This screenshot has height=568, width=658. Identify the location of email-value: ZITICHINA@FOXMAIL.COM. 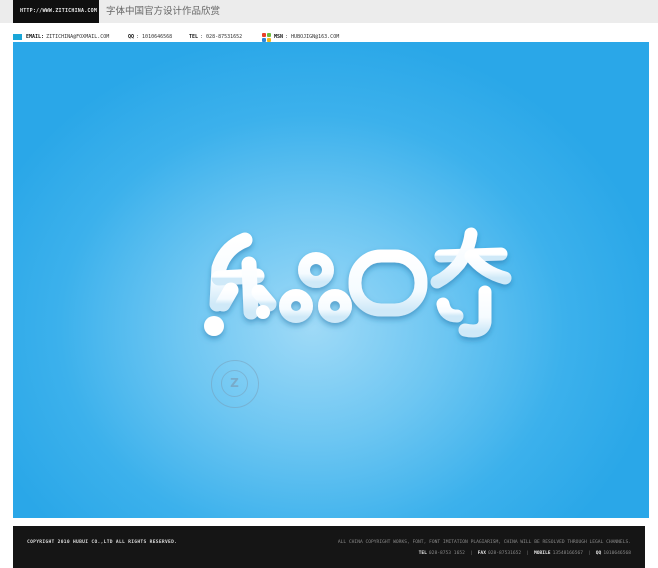
(77, 37).